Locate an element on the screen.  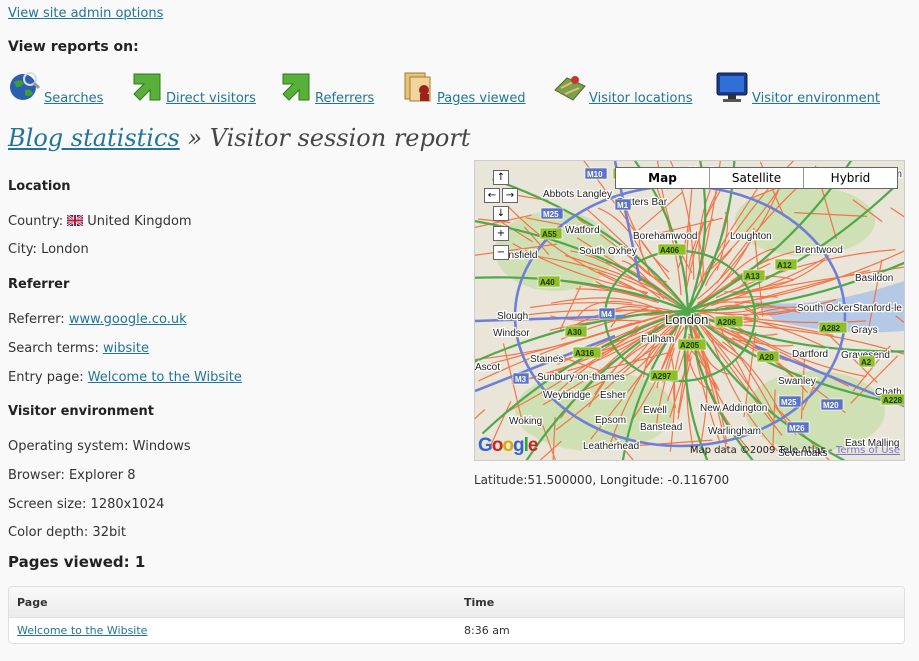
city-row: City: London is located at coordinates (48, 249).